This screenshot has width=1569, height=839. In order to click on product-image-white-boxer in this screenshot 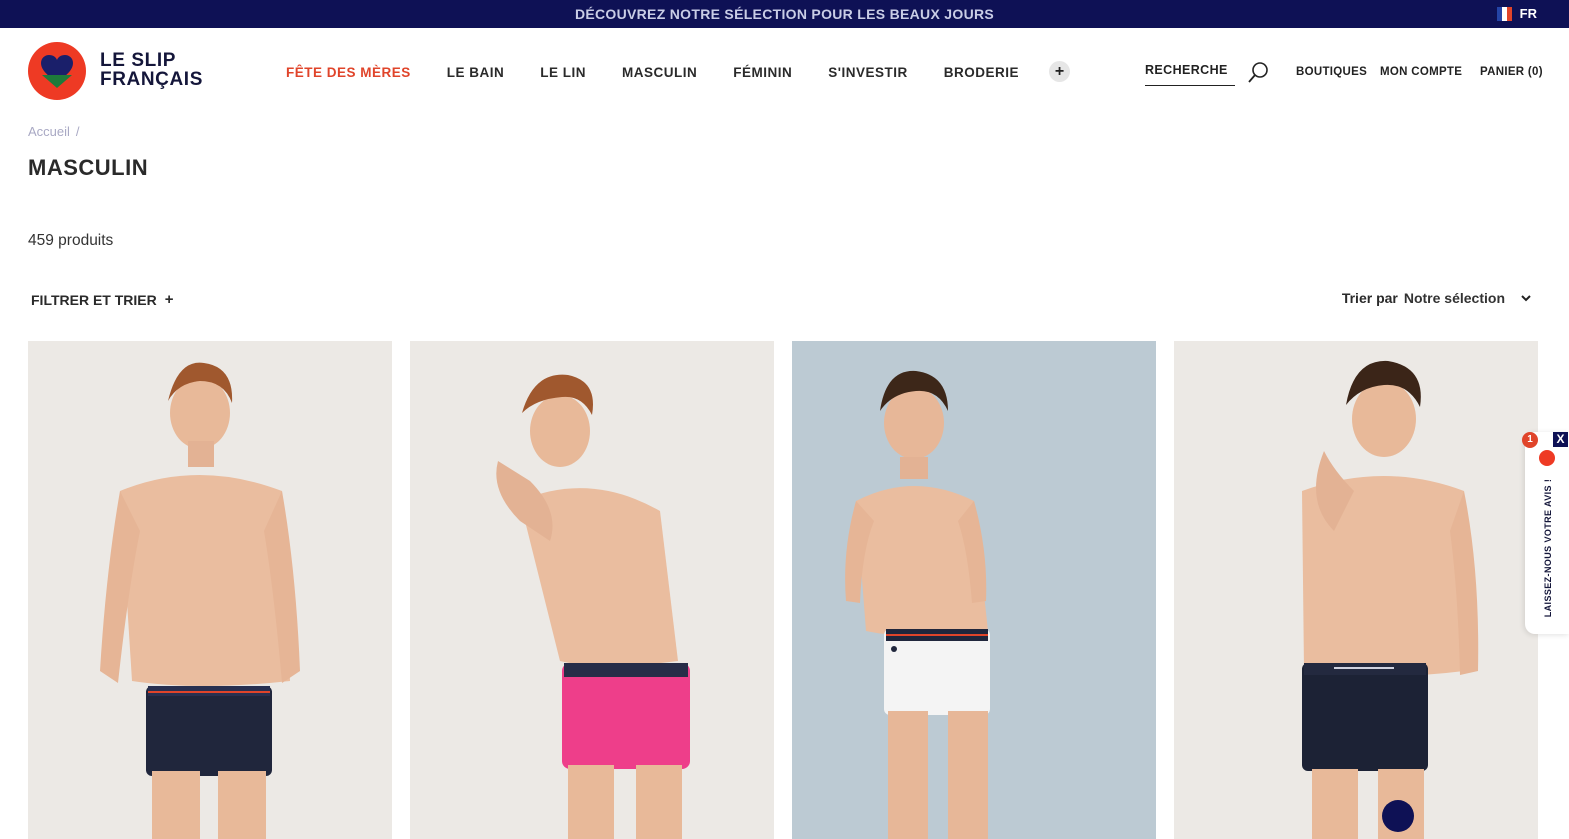, I will do `click(974, 590)`.